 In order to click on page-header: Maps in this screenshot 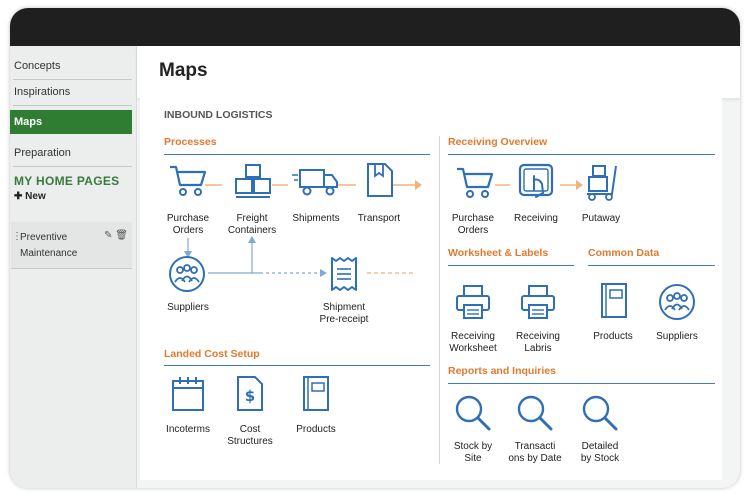, I will do `click(438, 72)`.